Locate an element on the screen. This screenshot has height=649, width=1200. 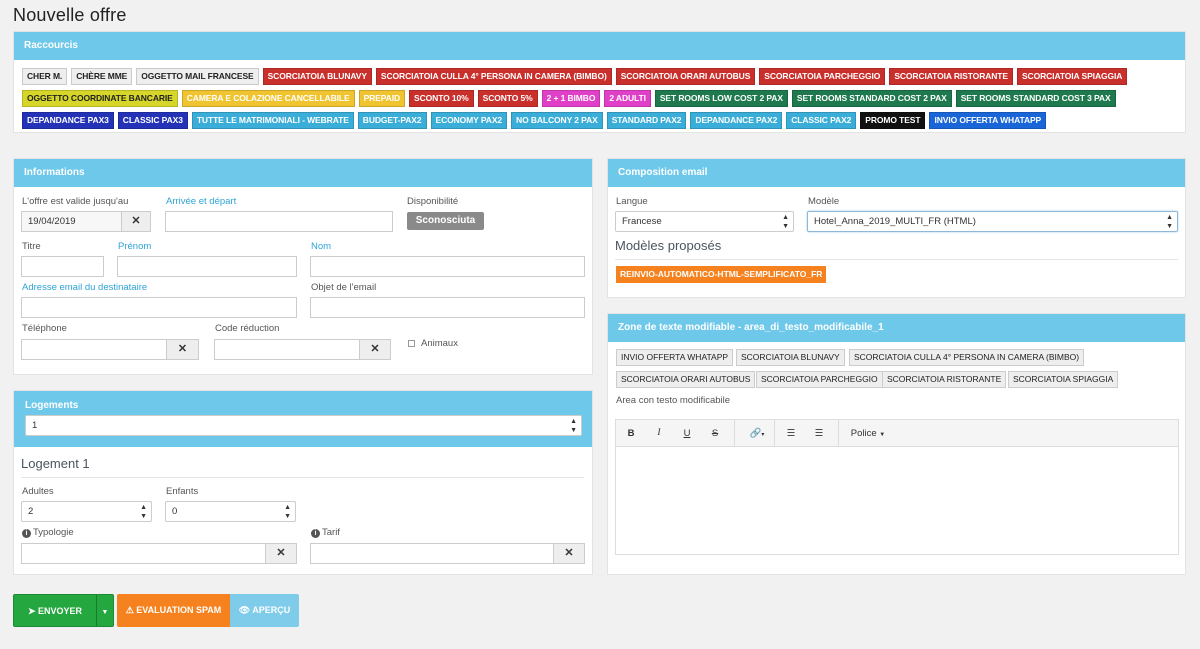
zone-shortcut-button: SCORCIATOIA ORARI AUTOBUS is located at coordinates (686, 379).